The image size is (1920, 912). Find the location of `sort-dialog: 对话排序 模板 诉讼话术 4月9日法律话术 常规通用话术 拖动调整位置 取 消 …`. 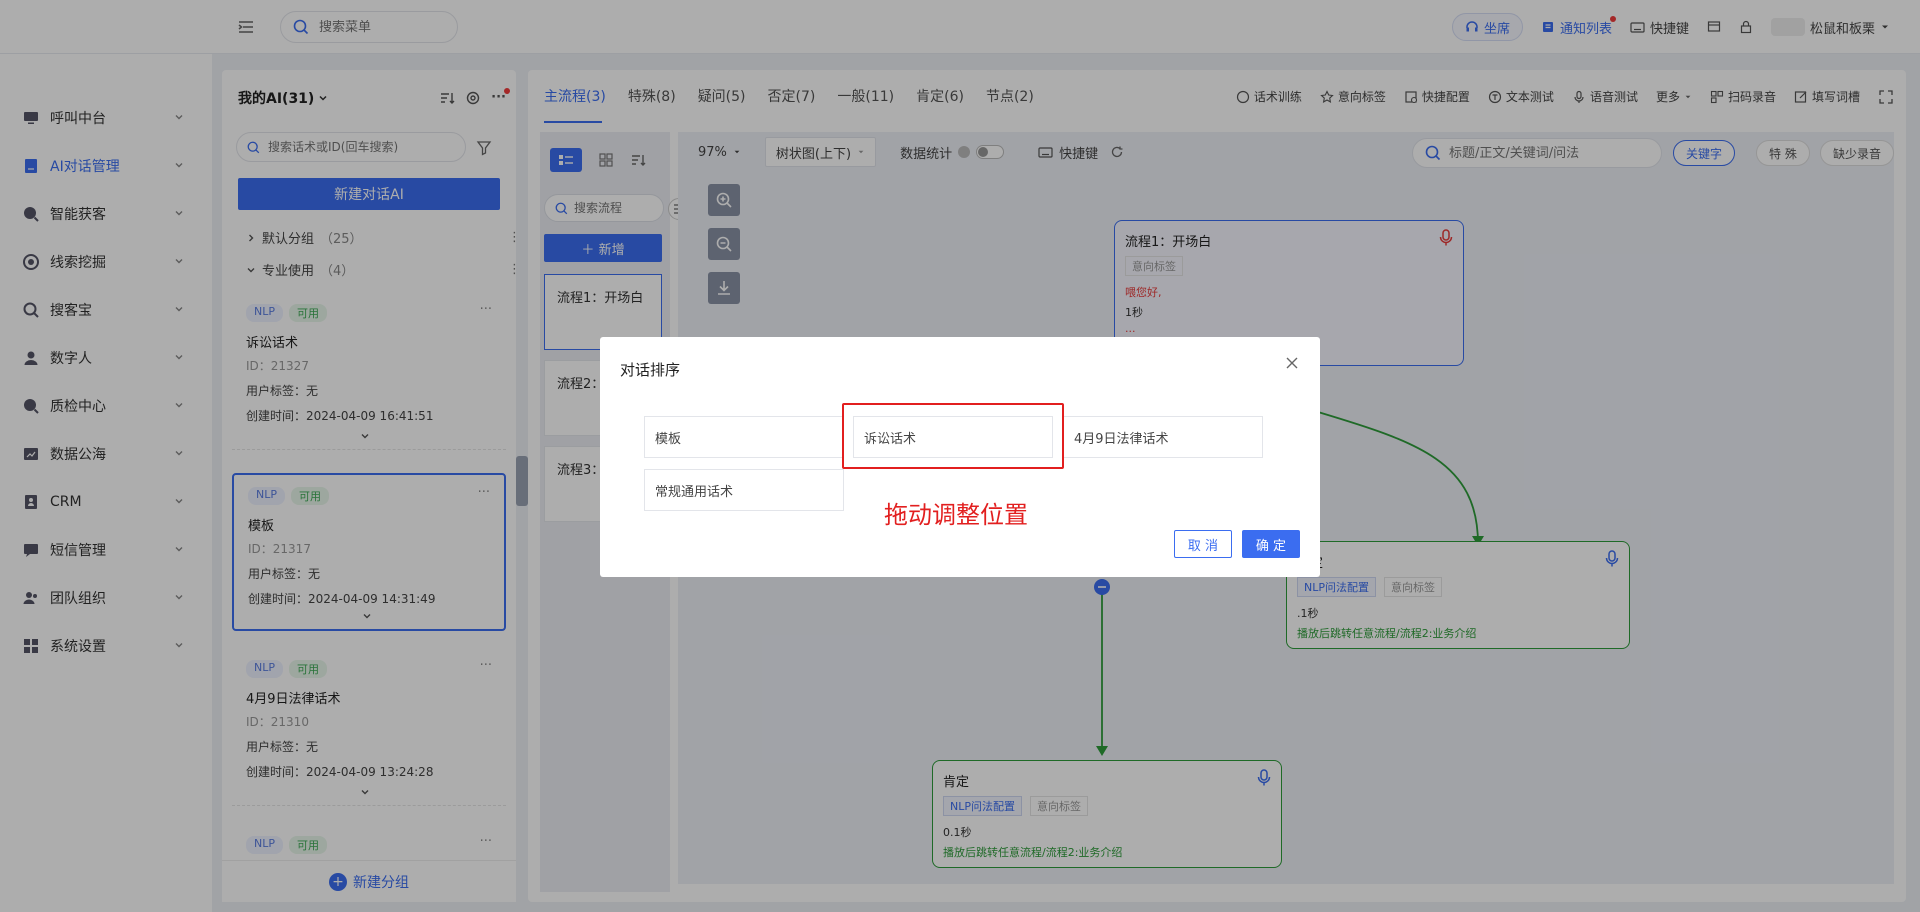

sort-dialog: 对话排序 模板 诉讼话术 4月9日法律话术 常规通用话术 拖动调整位置 取 消 … is located at coordinates (960, 457).